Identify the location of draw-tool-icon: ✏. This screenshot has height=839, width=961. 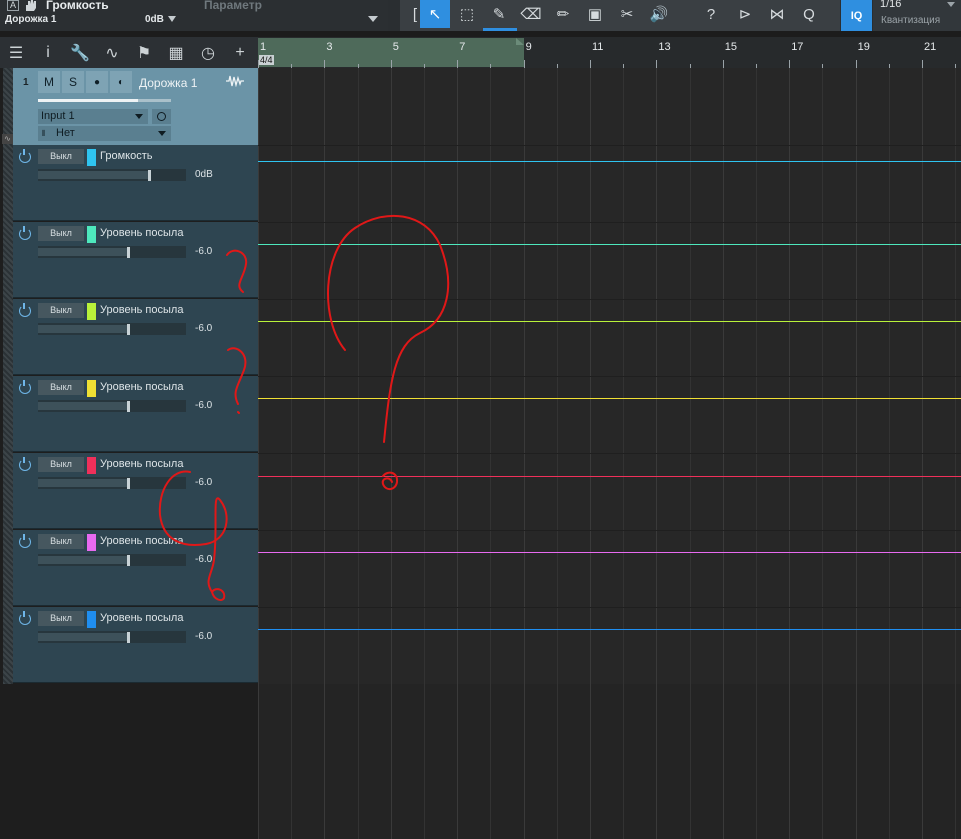
(563, 14).